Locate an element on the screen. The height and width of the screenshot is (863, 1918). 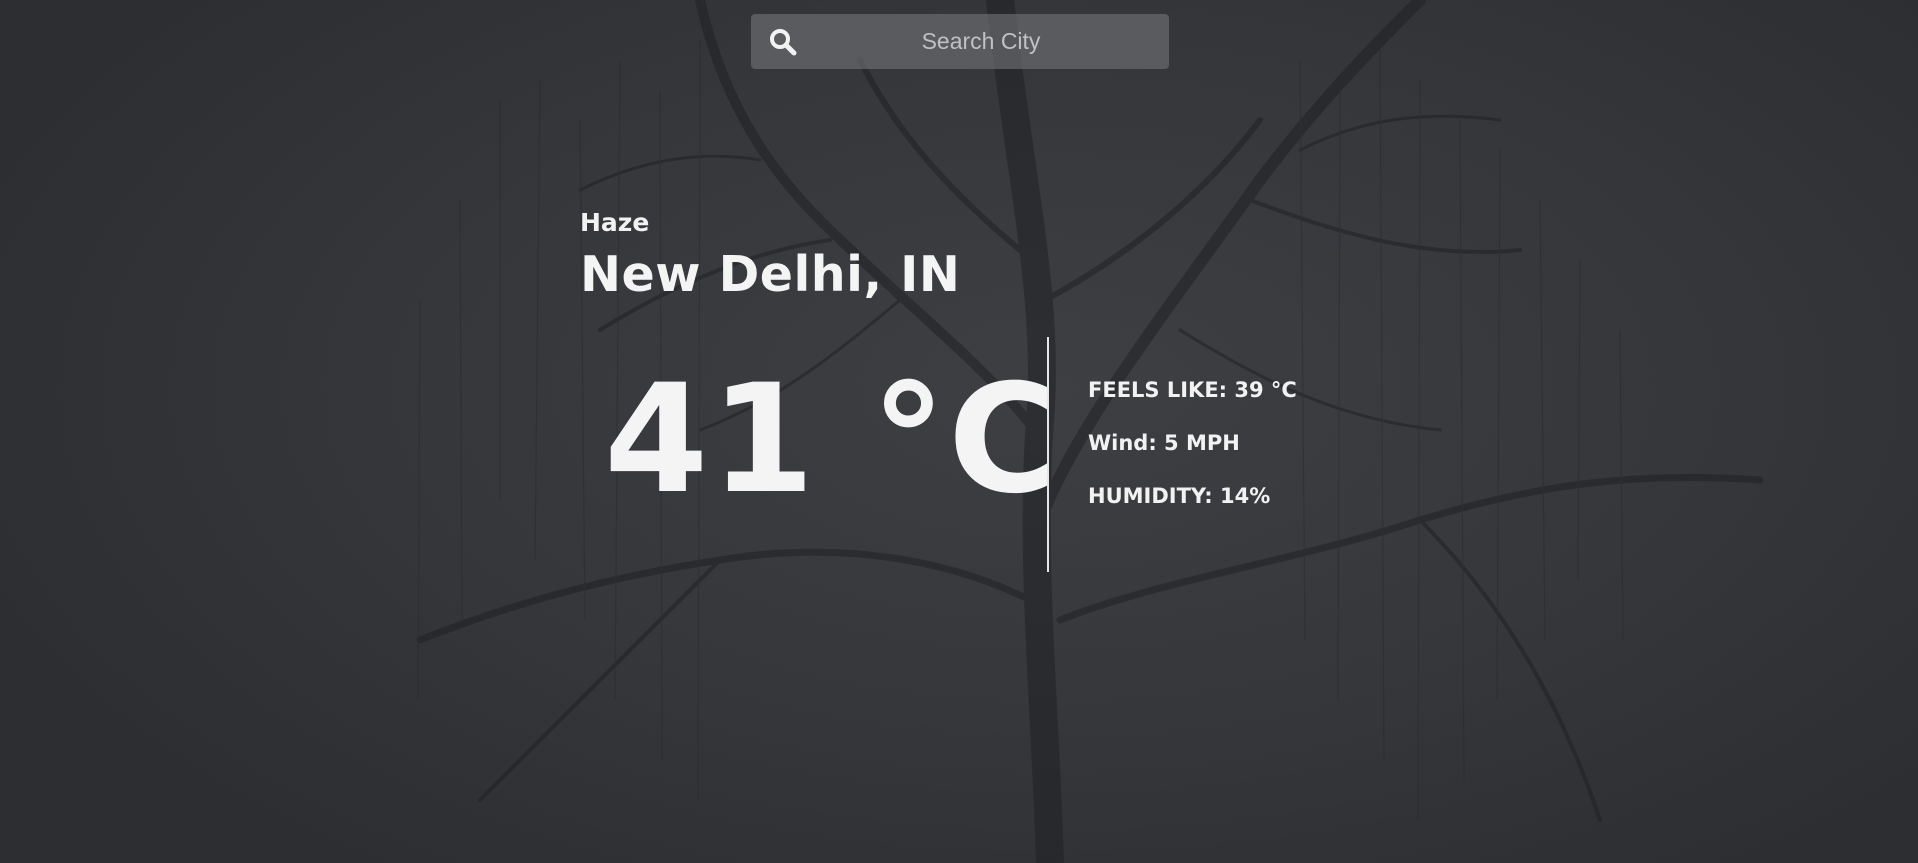
feels-like: FEELS LIKE: 39 °C is located at coordinates (1192, 390).